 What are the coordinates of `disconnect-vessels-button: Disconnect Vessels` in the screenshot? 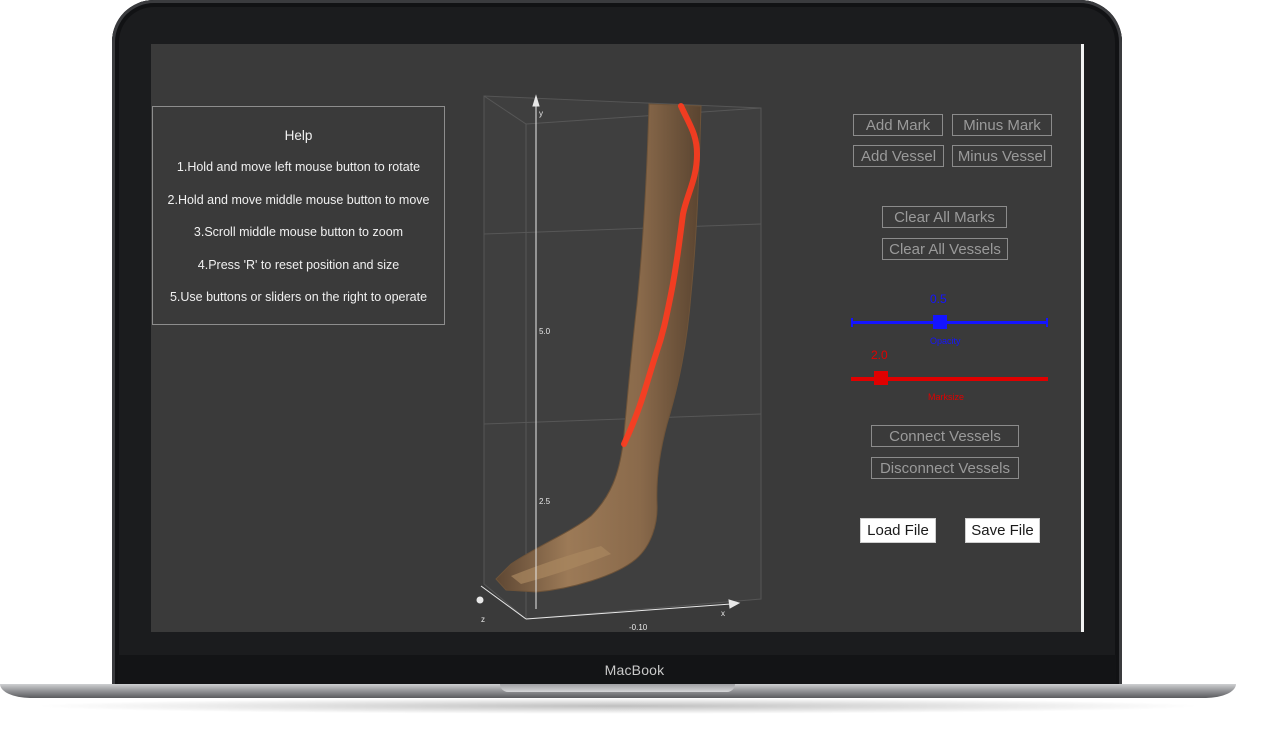 It's located at (945, 468).